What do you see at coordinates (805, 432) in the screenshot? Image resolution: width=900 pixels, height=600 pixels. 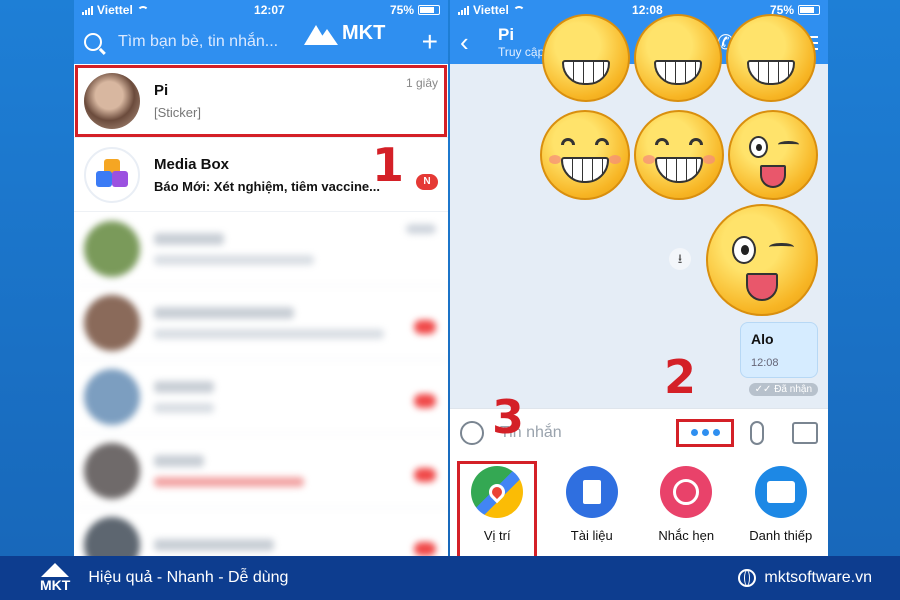 I see `image-icon` at bounding box center [805, 432].